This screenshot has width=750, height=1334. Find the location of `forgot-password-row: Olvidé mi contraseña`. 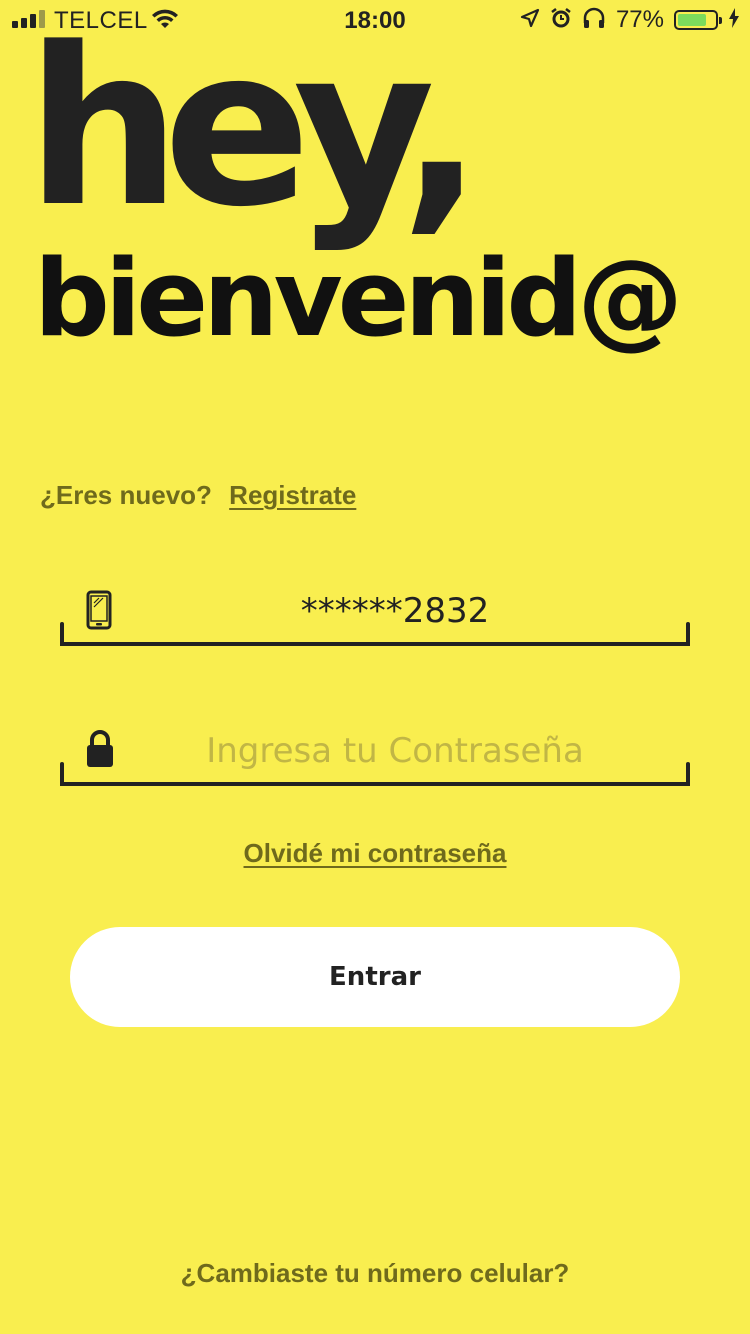

forgot-password-row: Olvidé mi contraseña is located at coordinates (375, 853).